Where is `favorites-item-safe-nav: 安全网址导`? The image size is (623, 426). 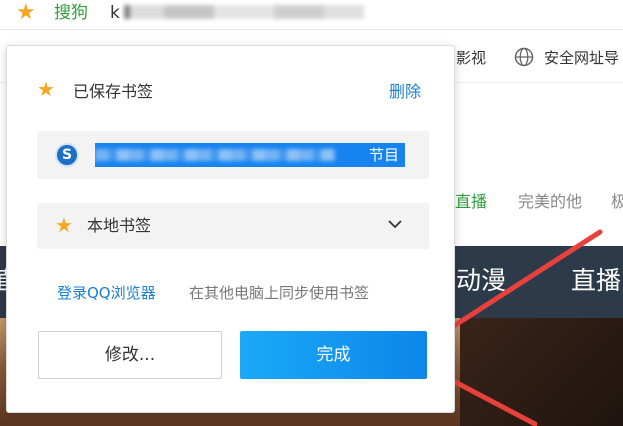
favorites-item-safe-nav: 安全网址导 is located at coordinates (581, 58).